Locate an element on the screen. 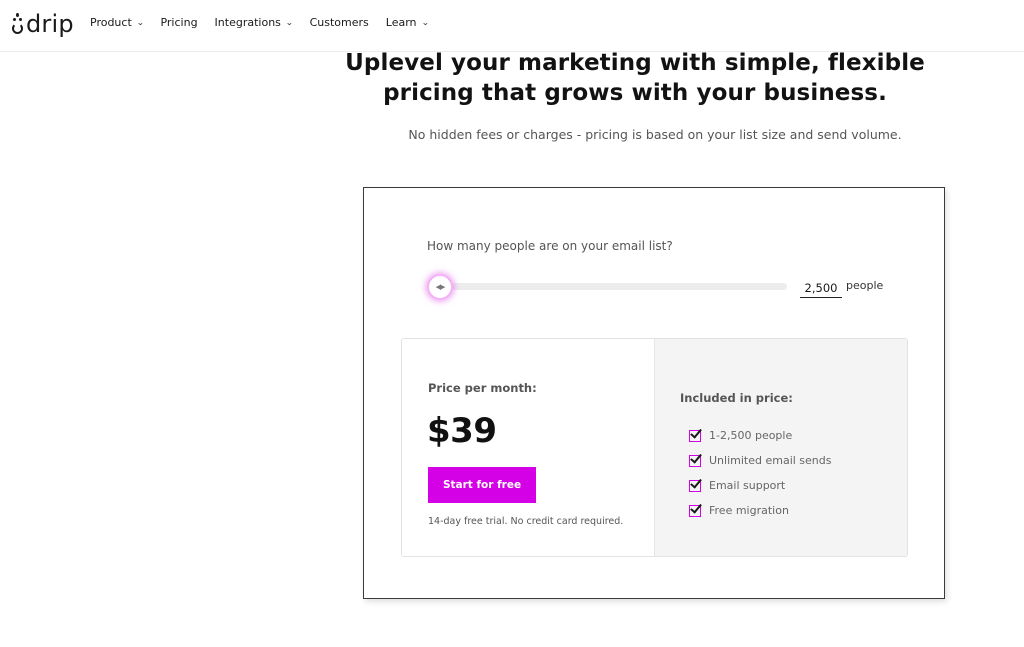 The image size is (1024, 647). nav-item-customers: Customers is located at coordinates (339, 22).